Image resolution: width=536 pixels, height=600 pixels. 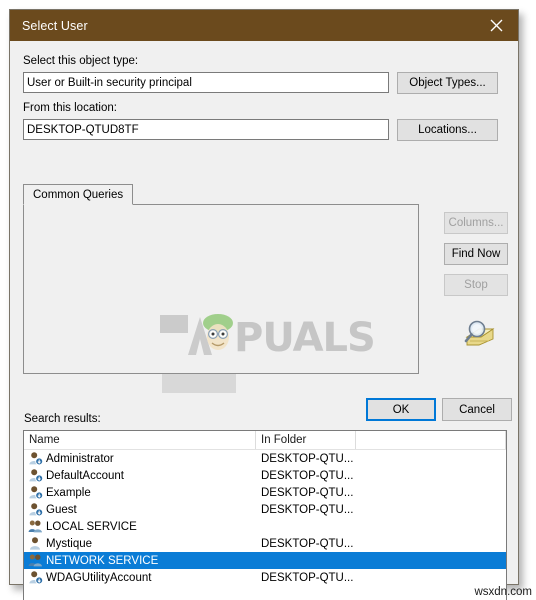 I want to click on window-title: Select User, so click(x=55, y=25).